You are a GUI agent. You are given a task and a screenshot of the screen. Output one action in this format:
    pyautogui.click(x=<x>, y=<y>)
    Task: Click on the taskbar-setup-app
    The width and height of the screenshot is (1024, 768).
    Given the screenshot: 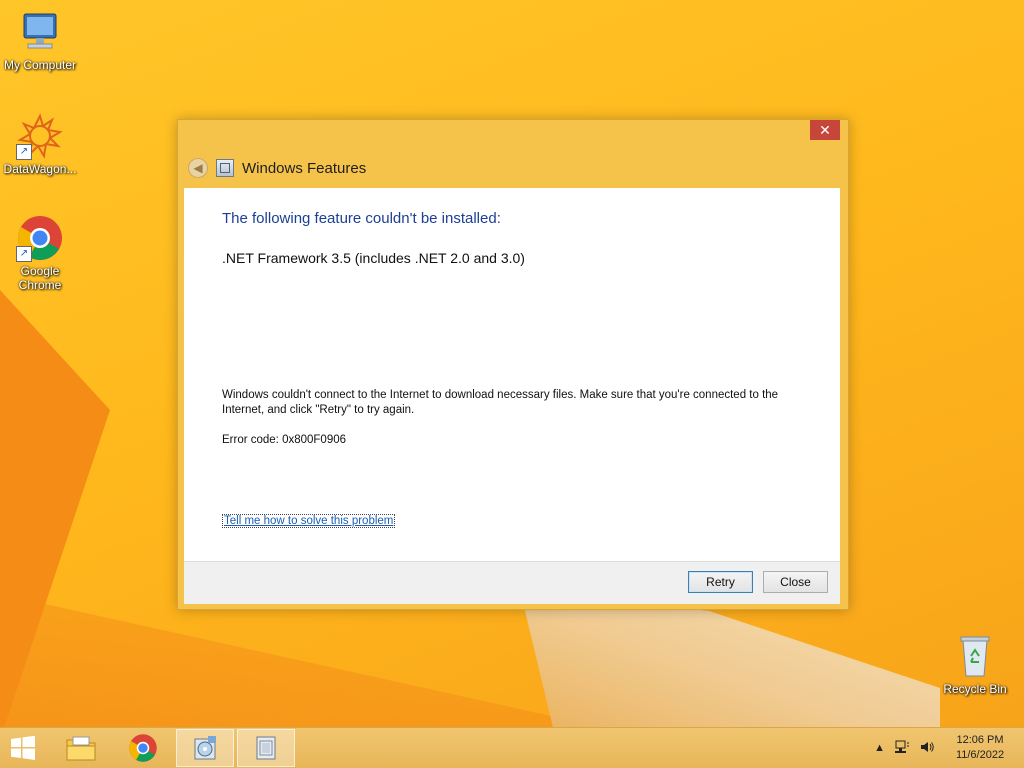 What is the action you would take?
    pyautogui.click(x=205, y=748)
    